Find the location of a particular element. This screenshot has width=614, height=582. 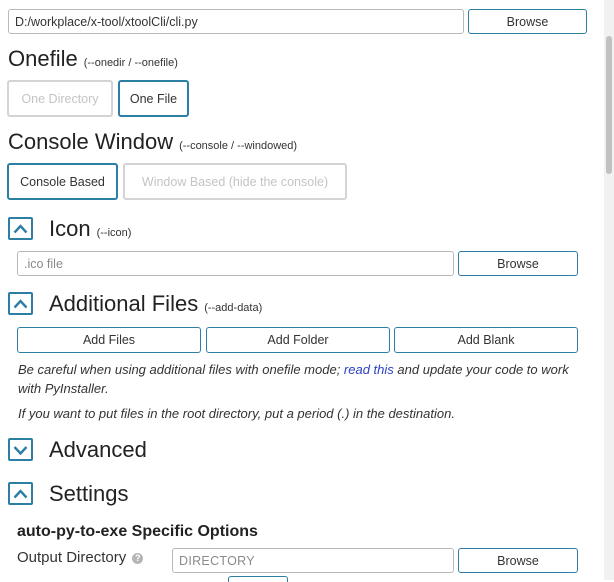

output-directory-label-row: Output Directory? is located at coordinates (80, 557).